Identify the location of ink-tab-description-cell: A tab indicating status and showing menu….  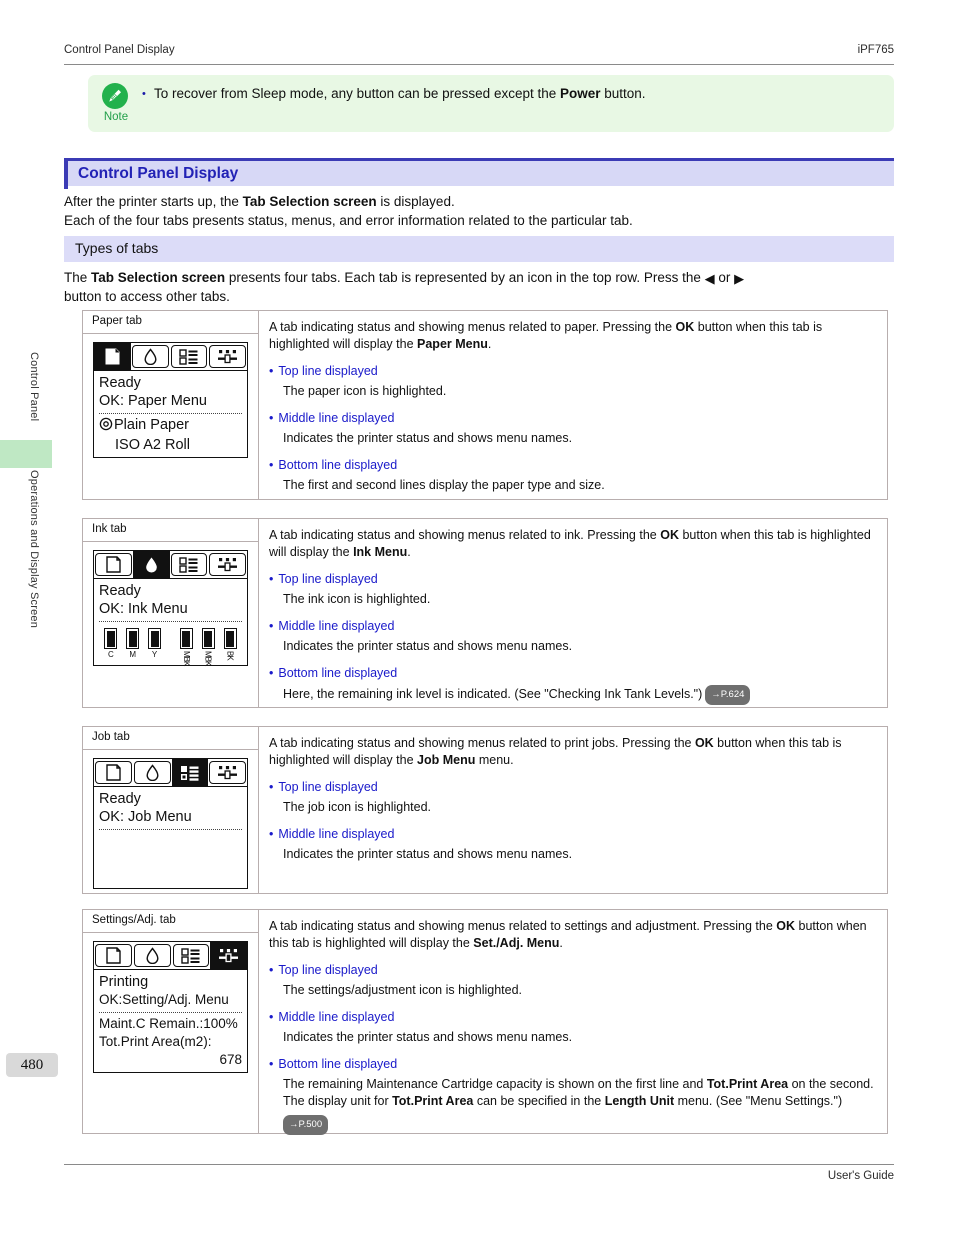
(573, 613).